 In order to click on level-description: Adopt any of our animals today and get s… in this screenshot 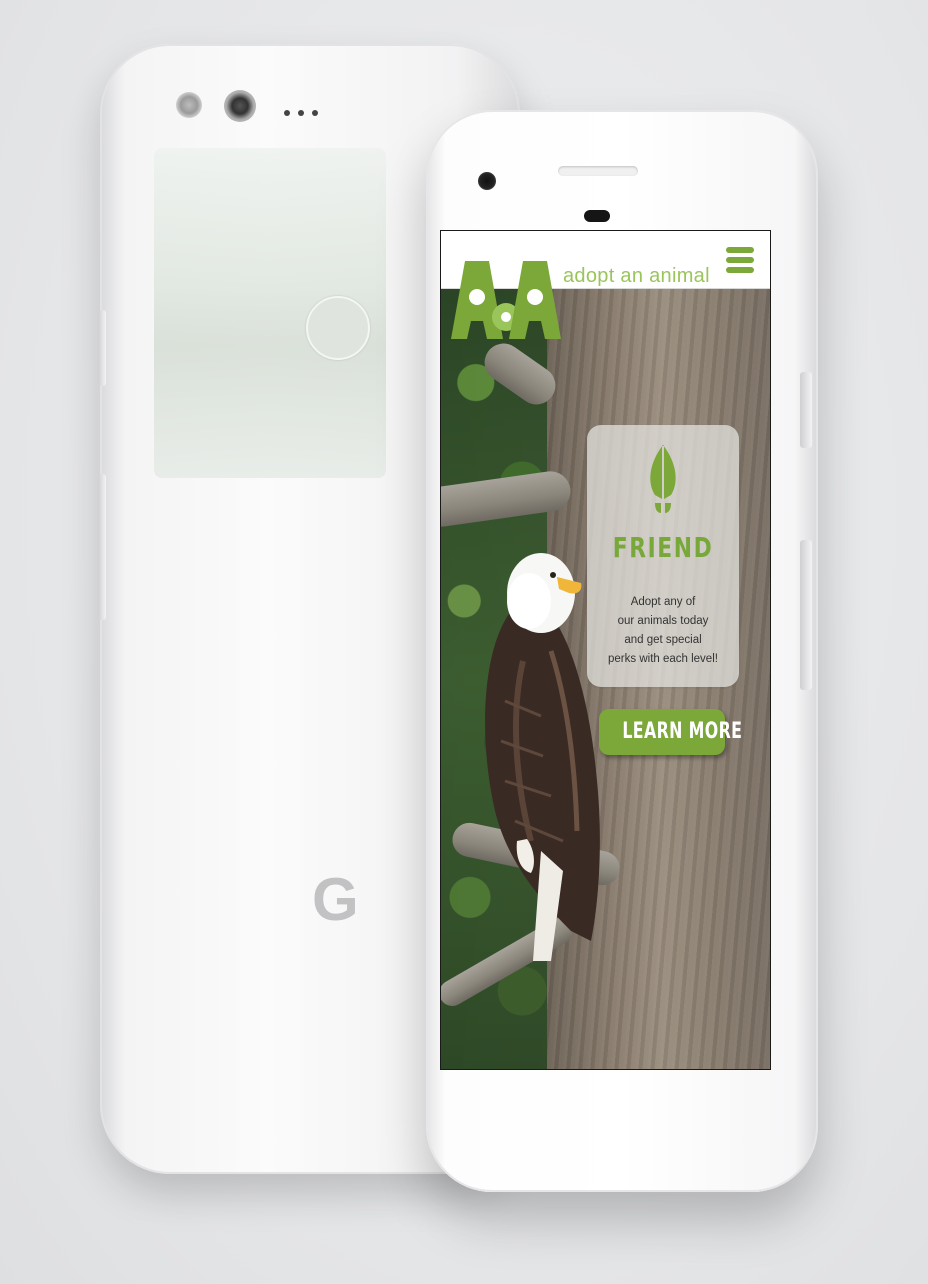, I will do `click(663, 631)`.